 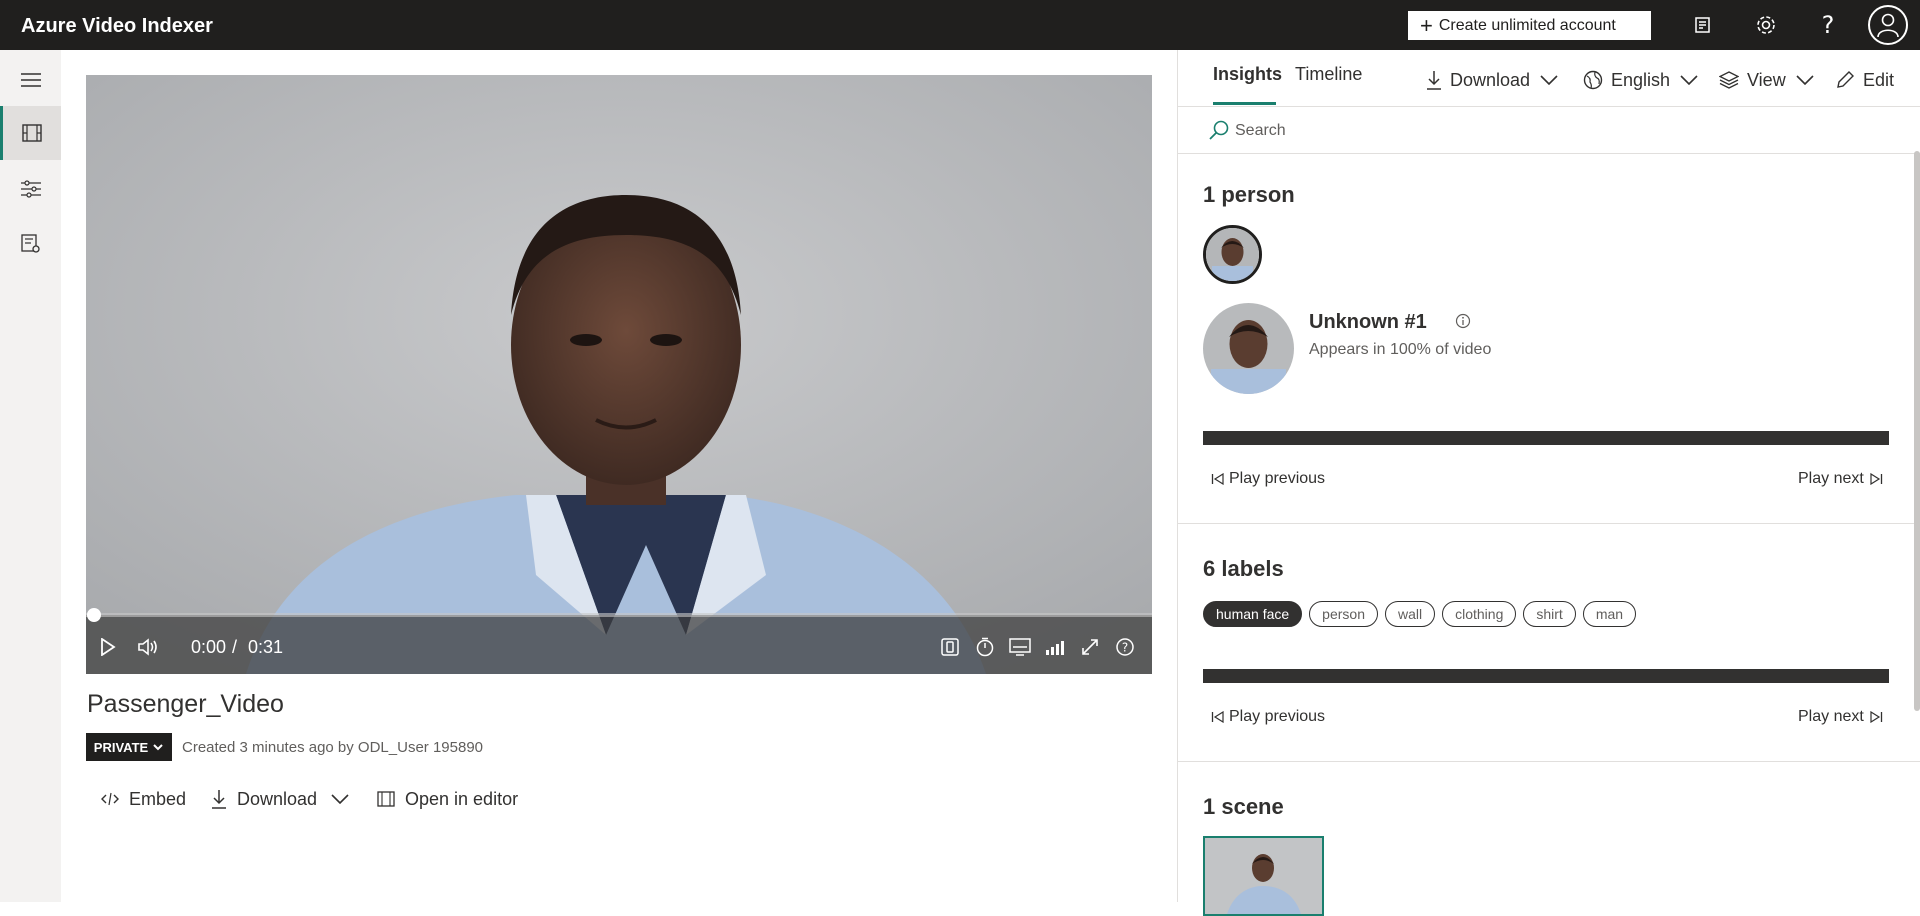 I want to click on embed-label: Embed, so click(x=158, y=798).